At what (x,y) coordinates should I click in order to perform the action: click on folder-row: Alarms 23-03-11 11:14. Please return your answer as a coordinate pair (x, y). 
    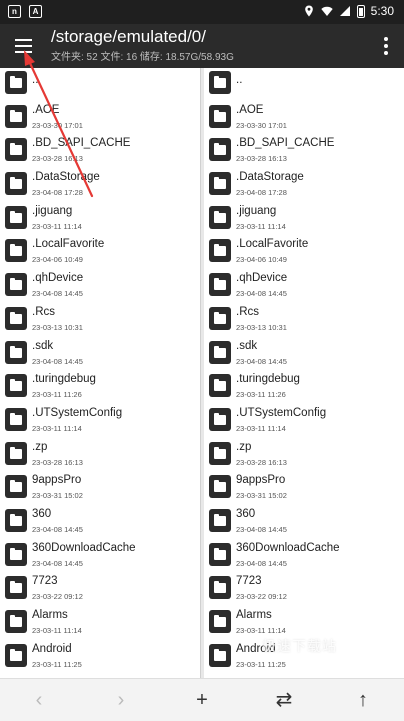
    Looking at the image, I should click on (100, 624).